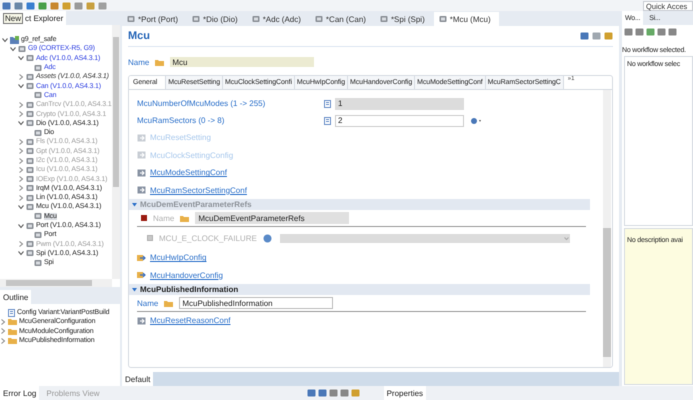  I want to click on panel-tab: Properties, so click(405, 393).